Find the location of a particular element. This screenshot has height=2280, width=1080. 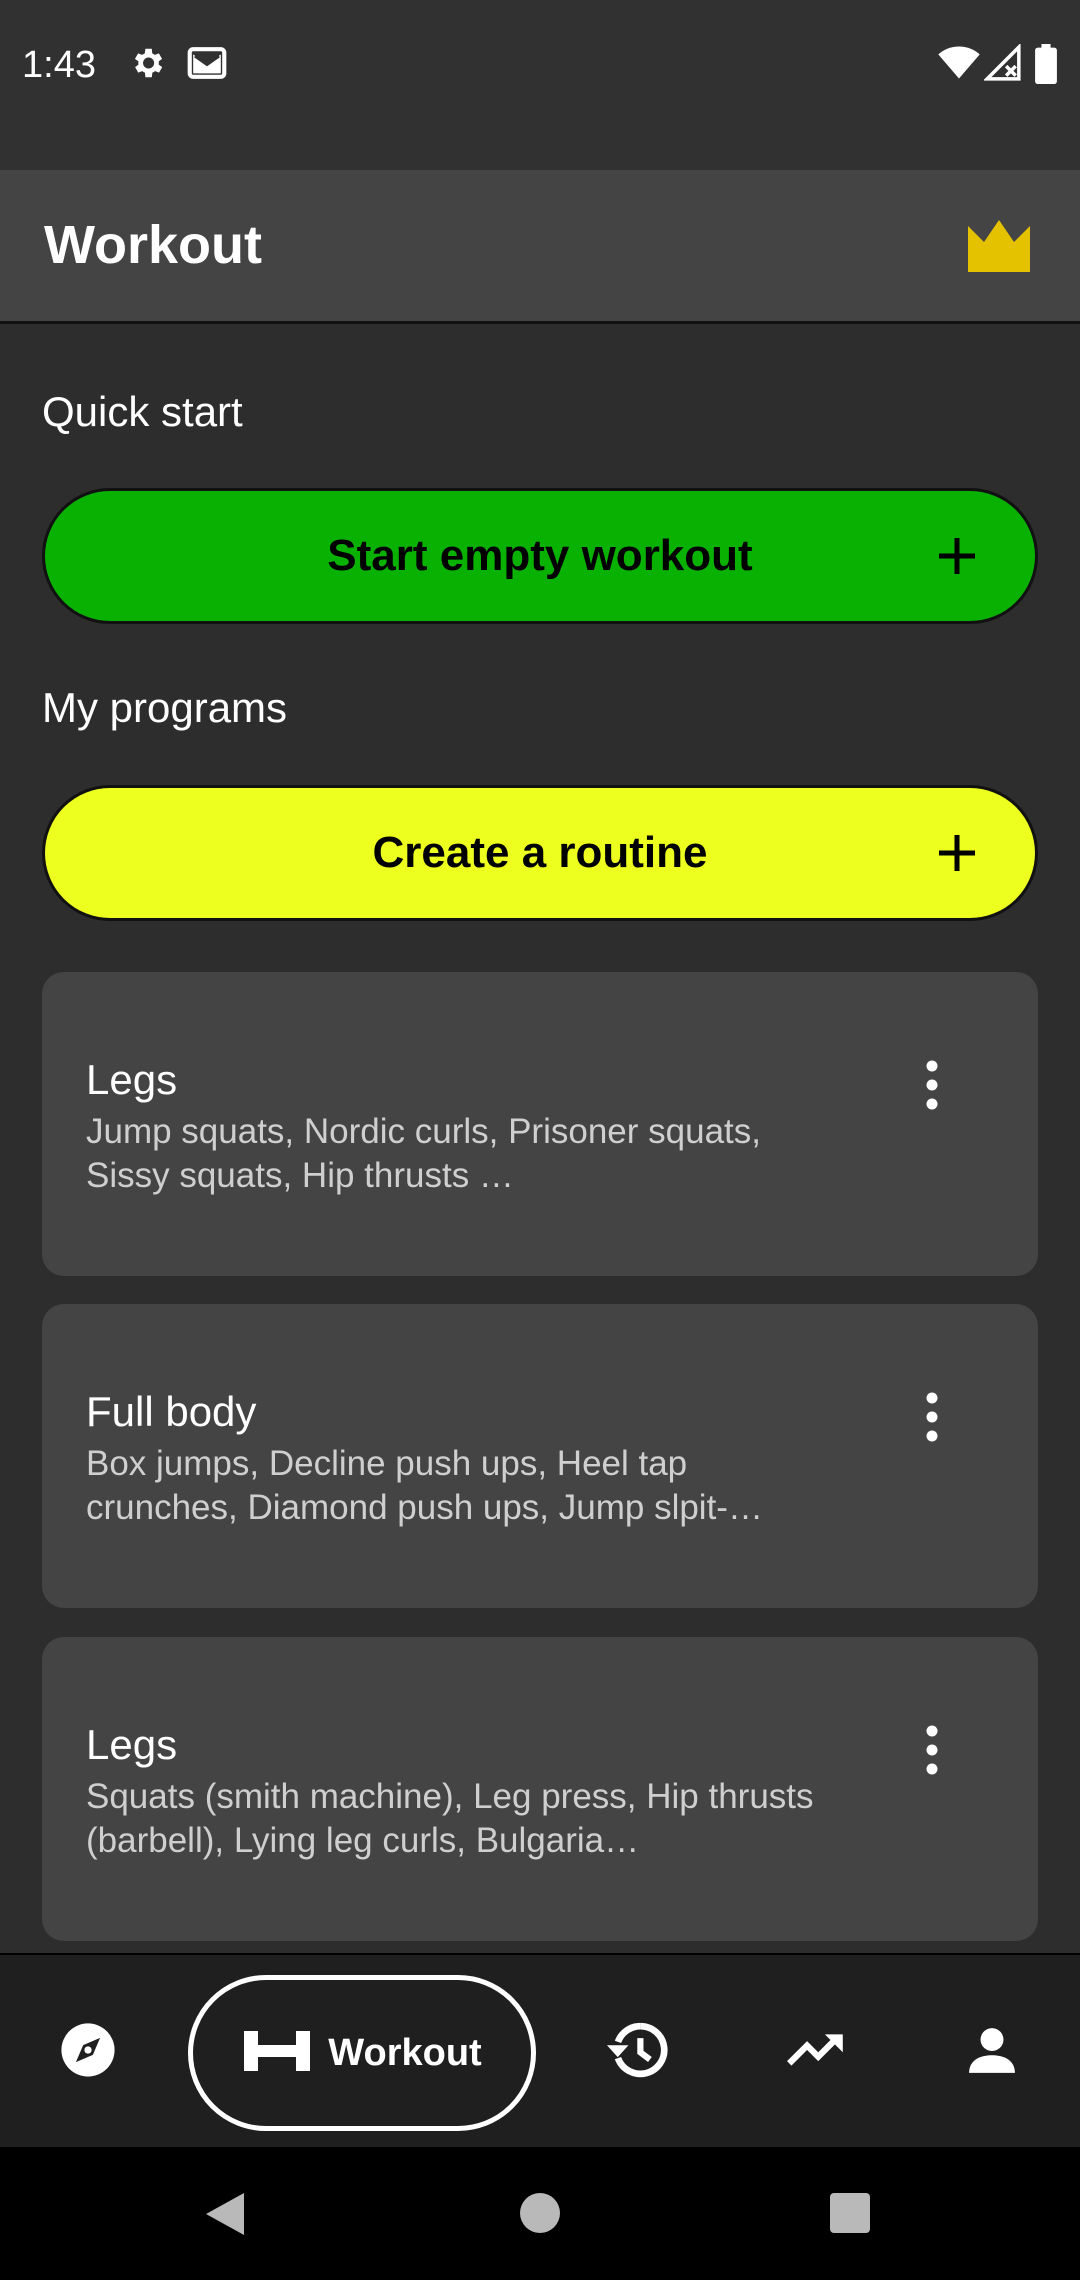

nav-item-workout: Workout is located at coordinates (362, 2053).